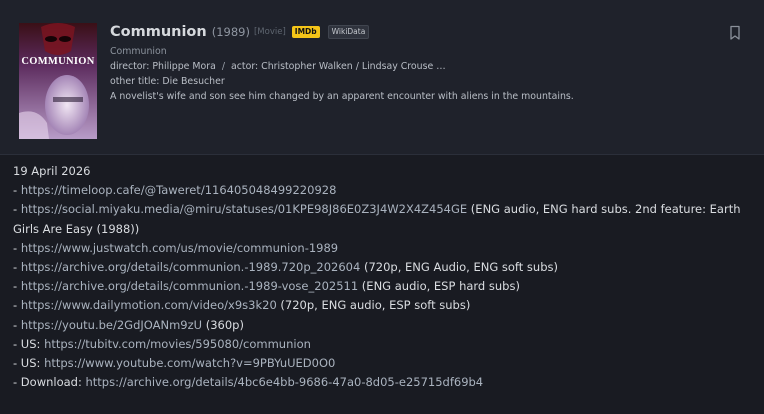 Image resolution: width=764 pixels, height=414 pixels. Describe the element at coordinates (158, 32) in the screenshot. I see `movie-title: Communion` at that location.